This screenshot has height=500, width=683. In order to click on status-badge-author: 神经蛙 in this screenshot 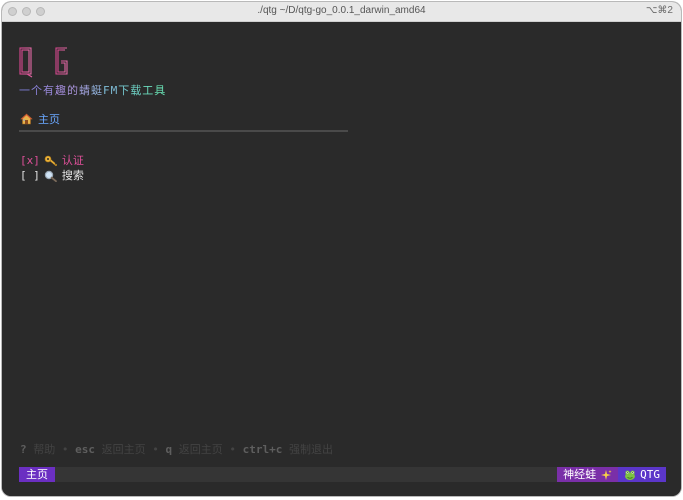, I will do `click(588, 474)`.